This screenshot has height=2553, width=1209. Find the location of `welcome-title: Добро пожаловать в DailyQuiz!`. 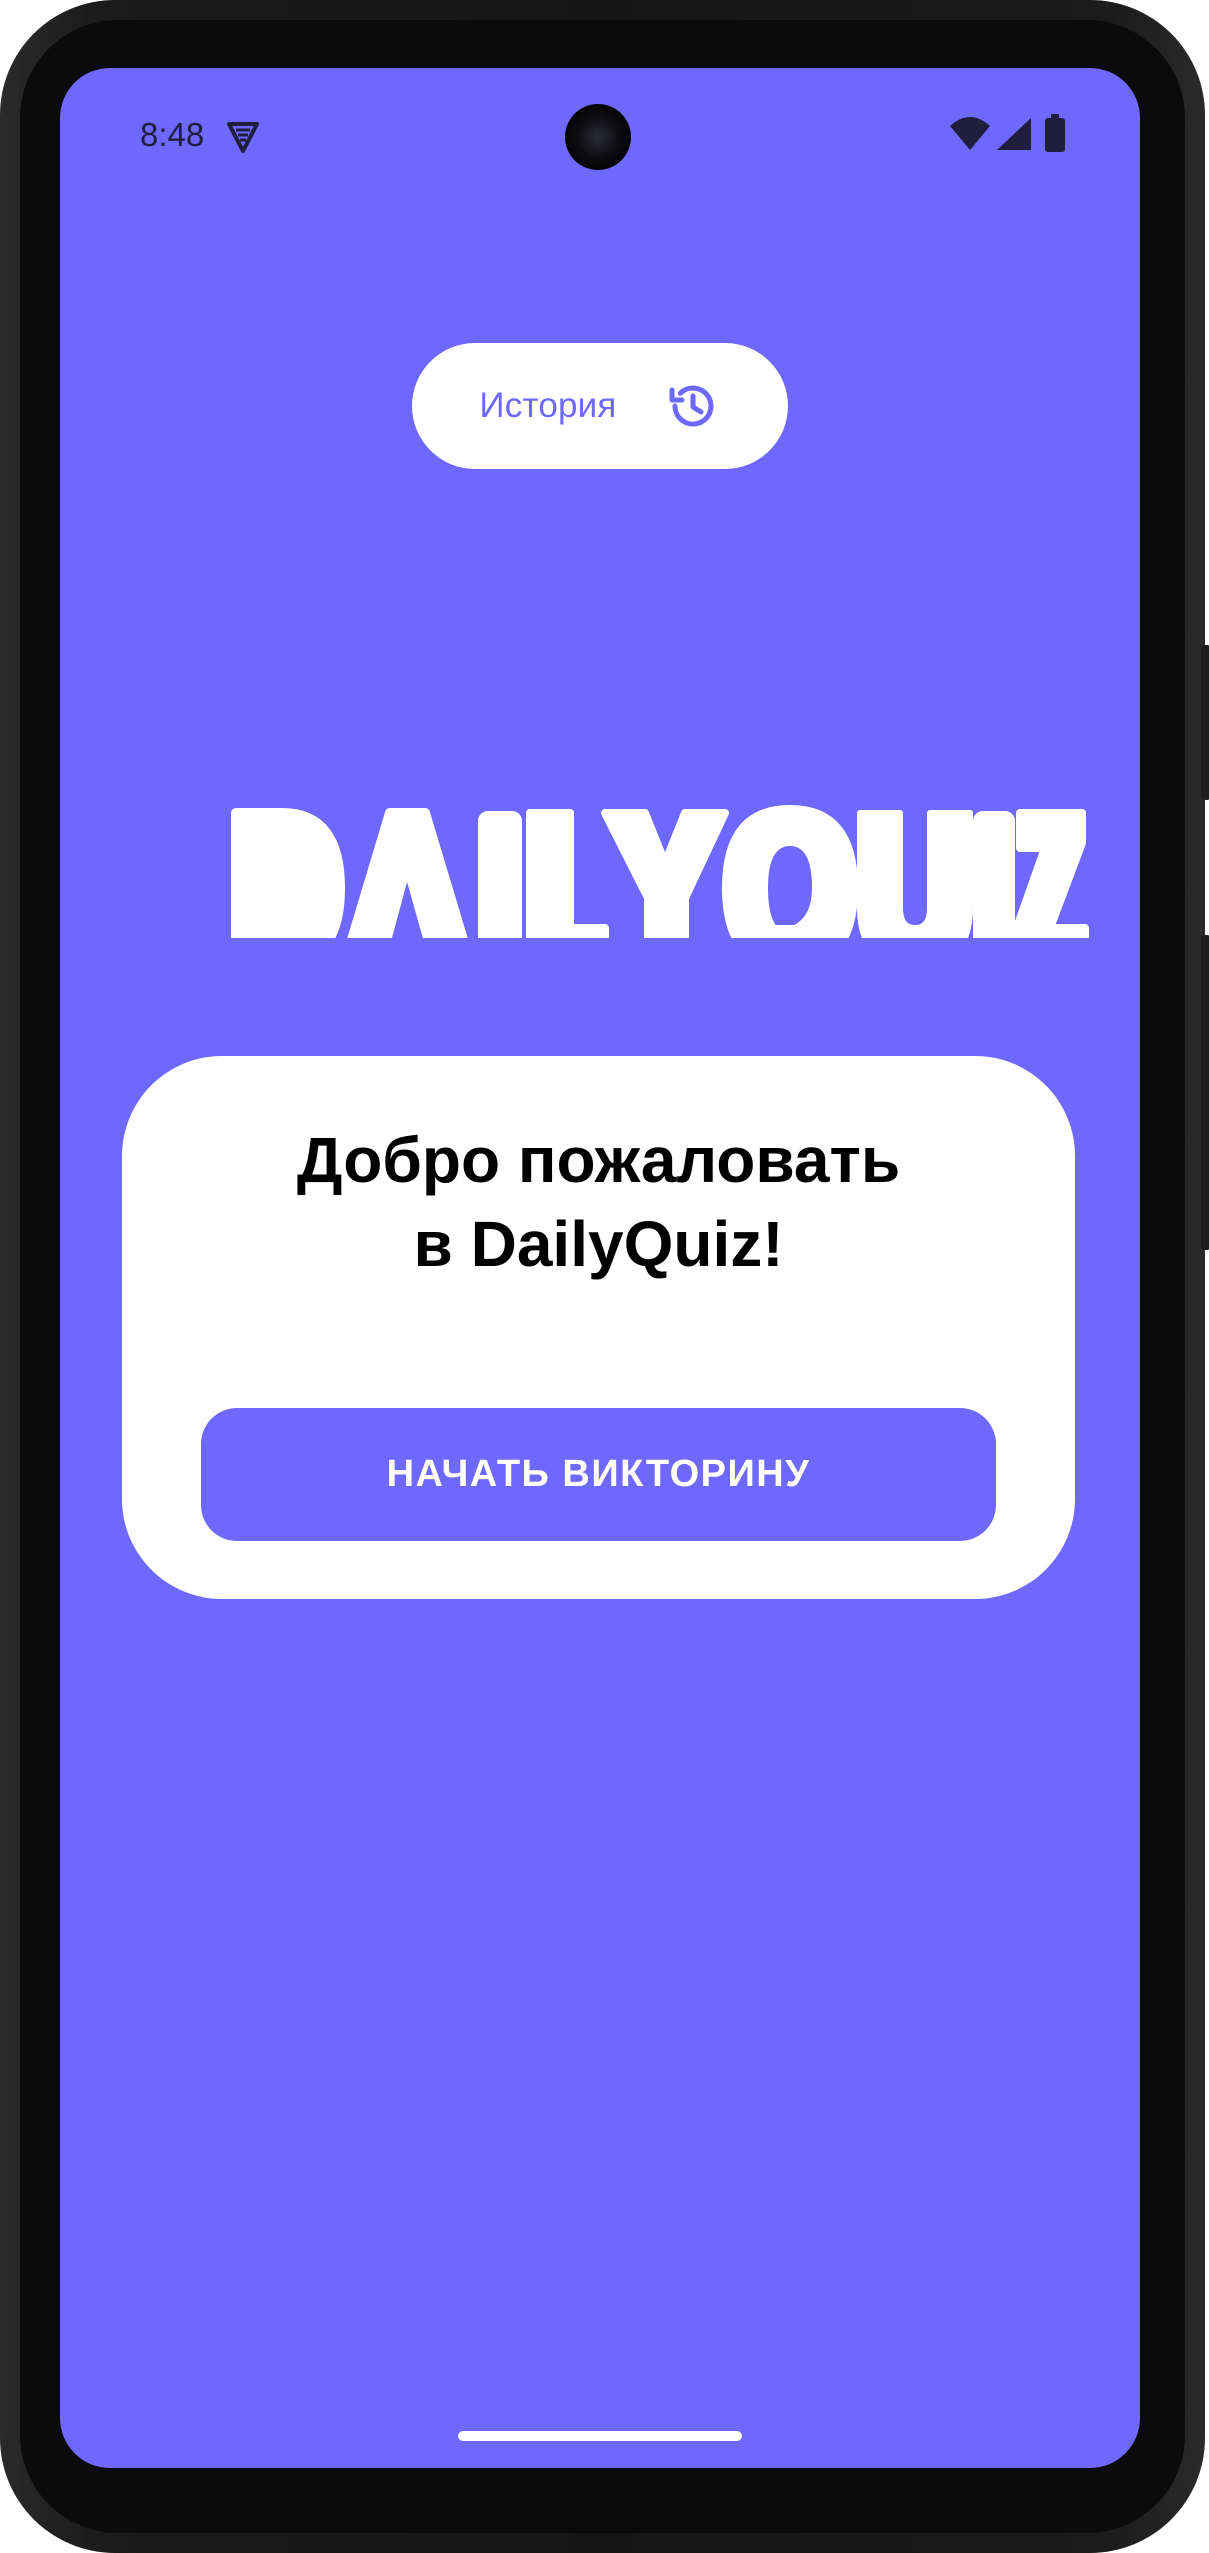

welcome-title: Добро пожаловать в DailyQuiz! is located at coordinates (598, 1202).